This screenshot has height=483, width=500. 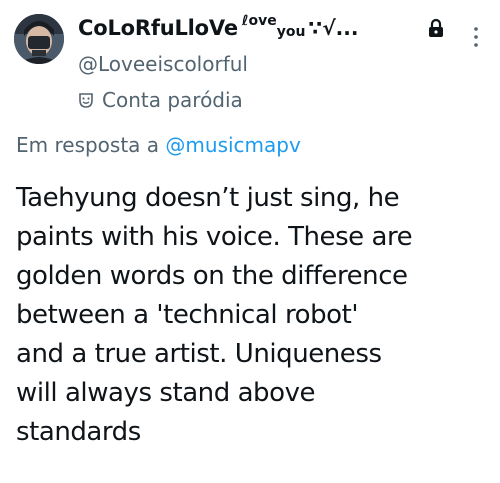 I want to click on tweet-line: will always stand above, so click(x=166, y=393).